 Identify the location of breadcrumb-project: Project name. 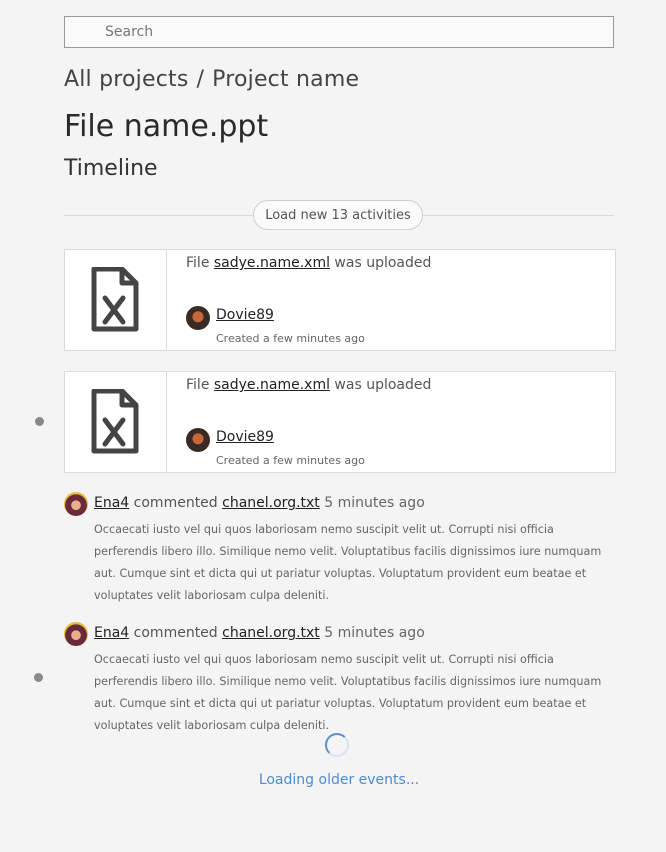
(285, 79).